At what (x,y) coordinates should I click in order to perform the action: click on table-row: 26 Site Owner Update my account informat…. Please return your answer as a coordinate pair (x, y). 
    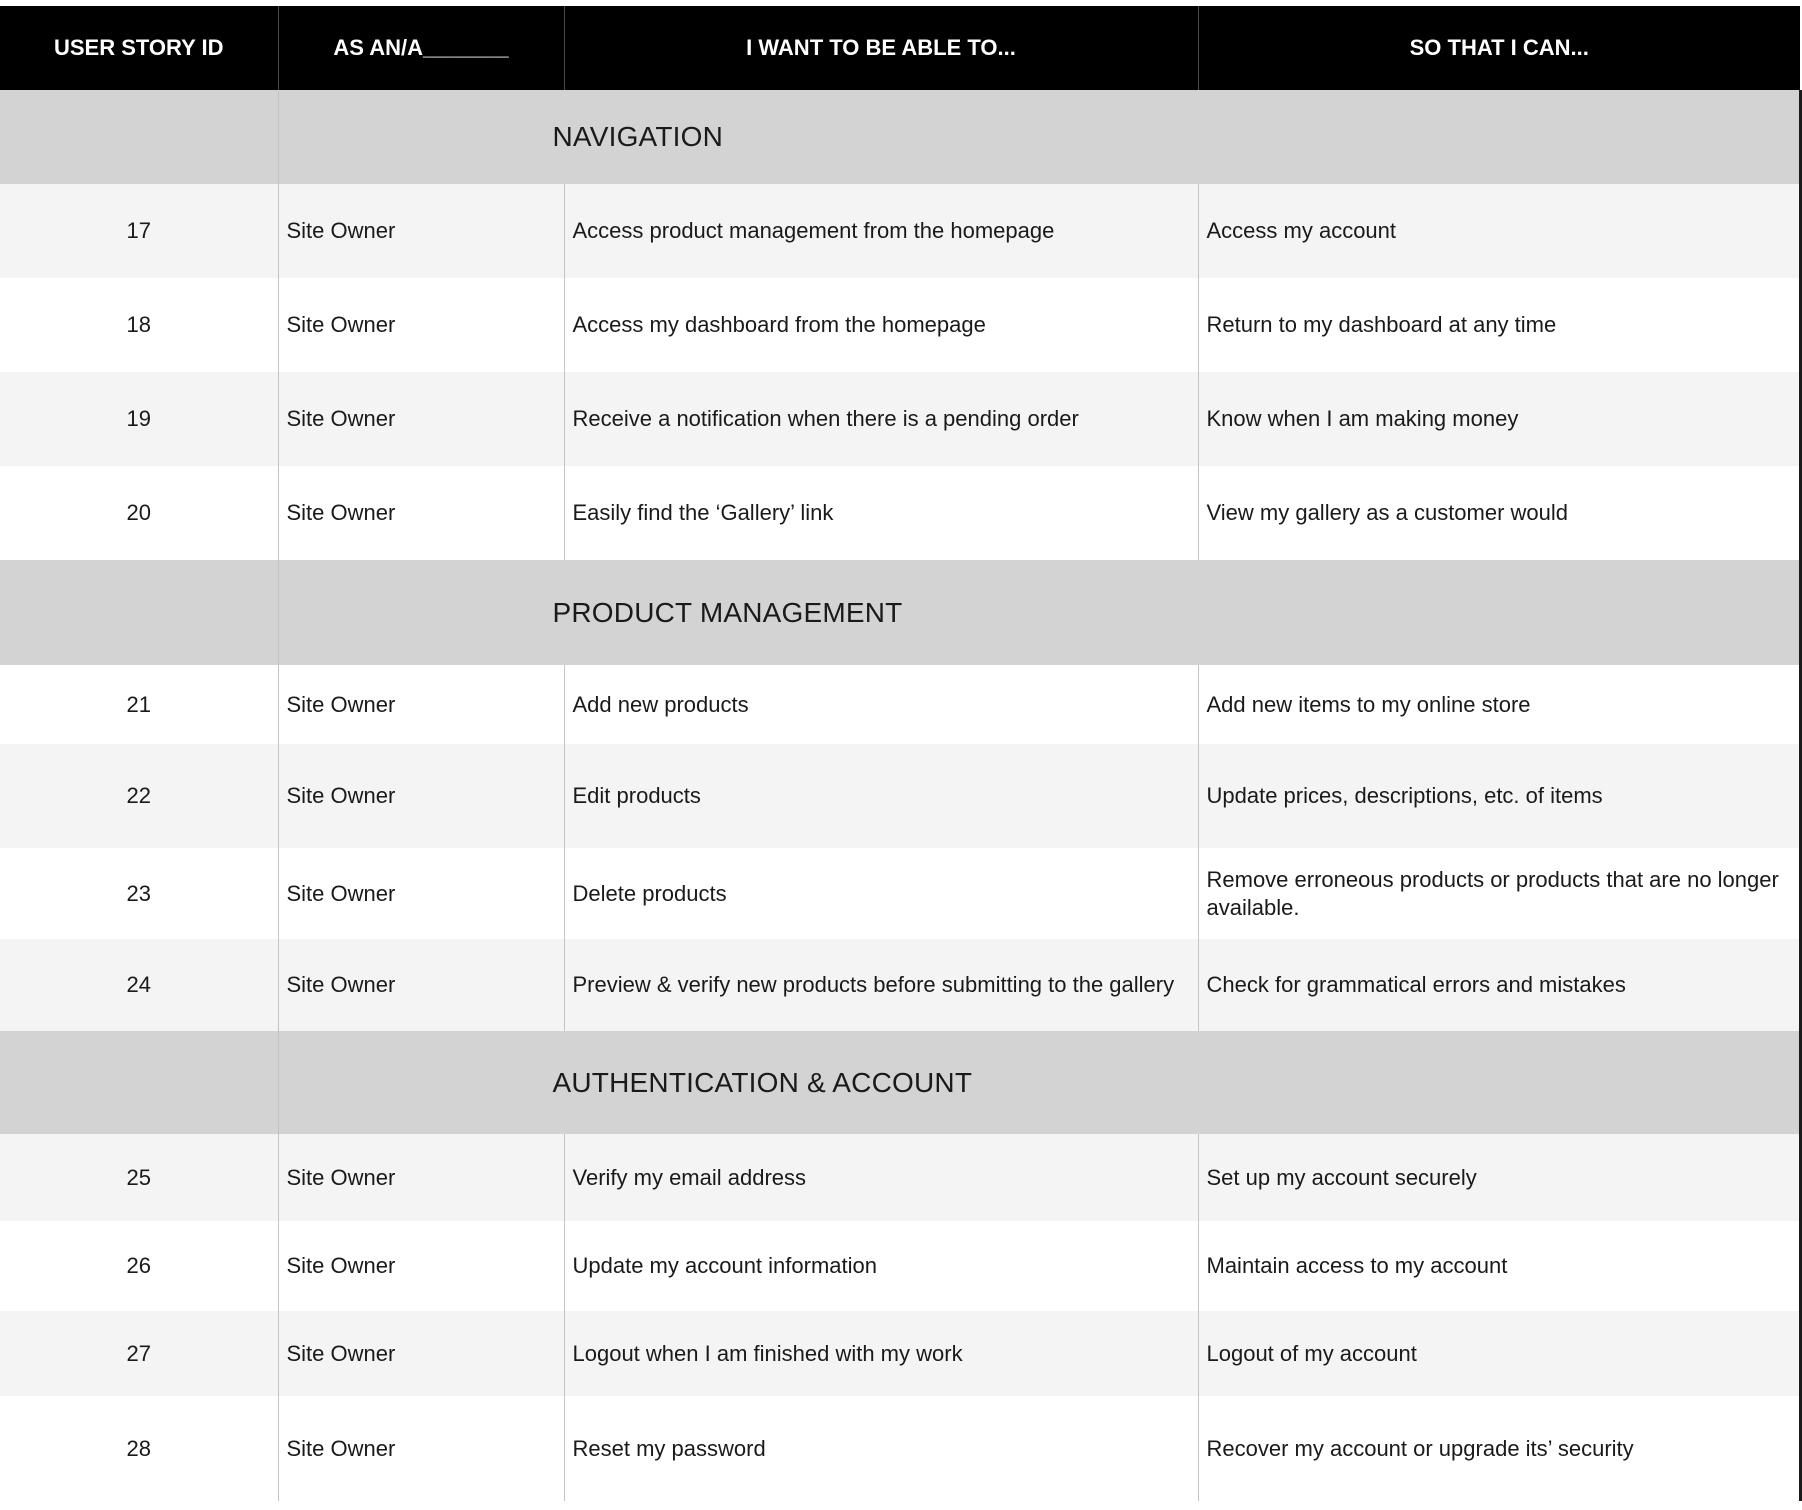
    Looking at the image, I should click on (901, 1266).